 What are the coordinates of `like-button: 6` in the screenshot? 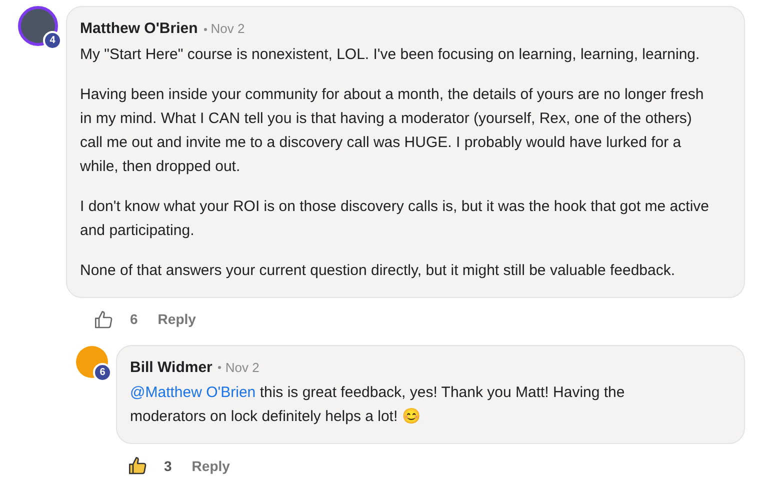 It's located at (122, 319).